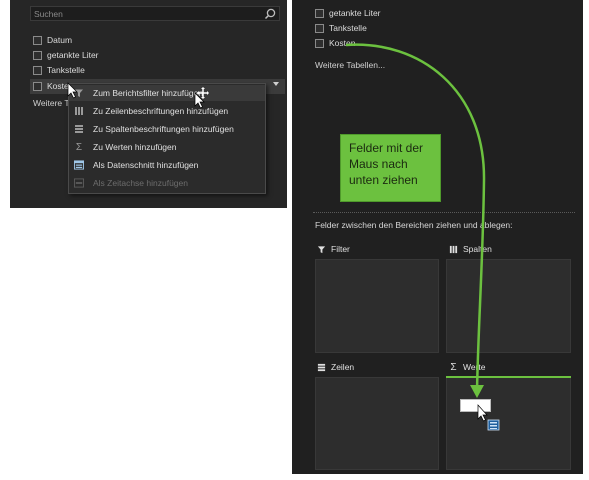  Describe the element at coordinates (79, 183) in the screenshot. I see `timeline-icon` at that location.